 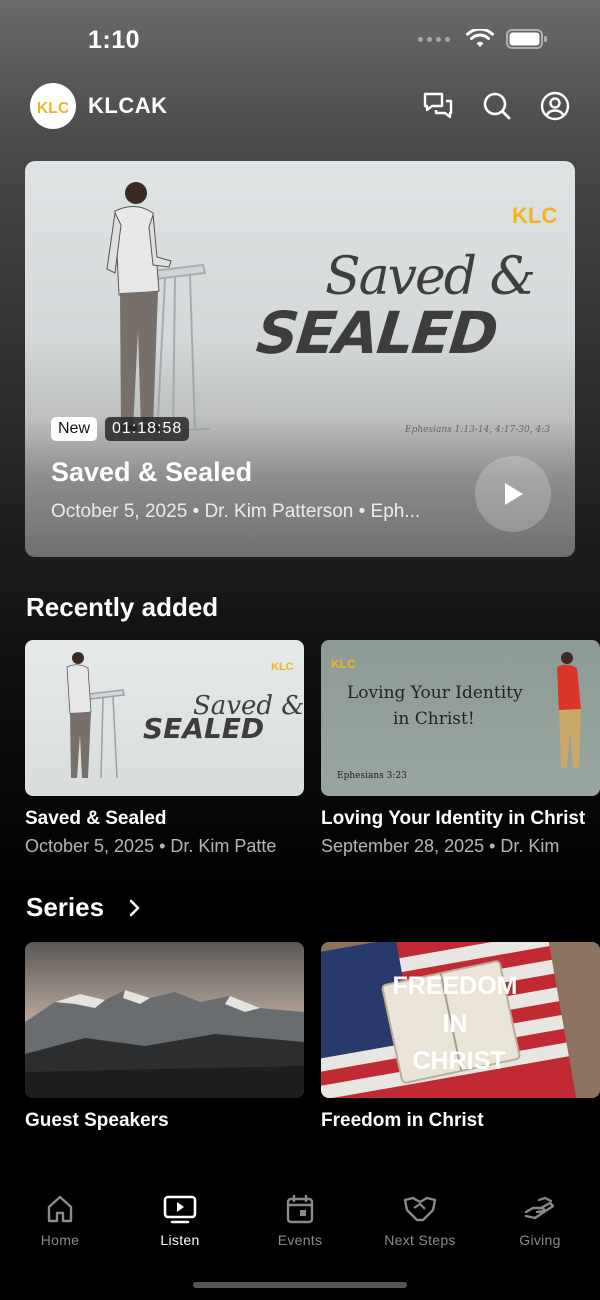 What do you see at coordinates (60, 1209) in the screenshot?
I see `home-icon` at bounding box center [60, 1209].